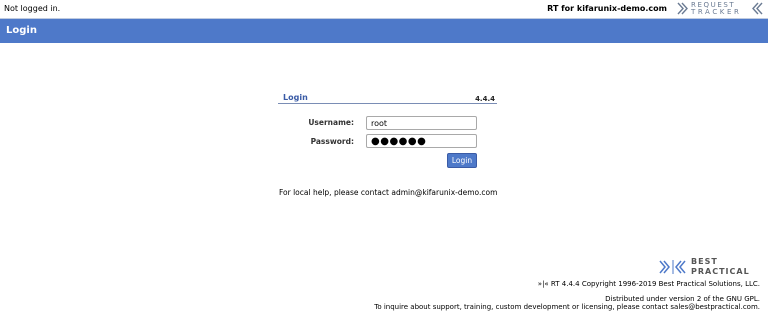 The image size is (768, 316). What do you see at coordinates (704, 261) in the screenshot?
I see `bp-logo-word-1: BEST` at bounding box center [704, 261].